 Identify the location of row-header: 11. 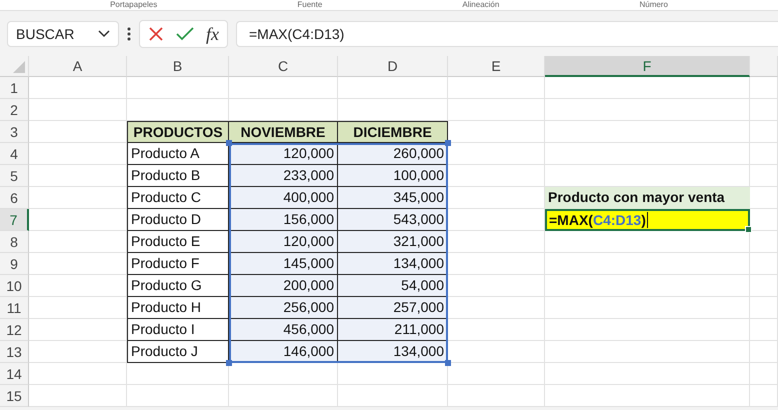
(14, 308).